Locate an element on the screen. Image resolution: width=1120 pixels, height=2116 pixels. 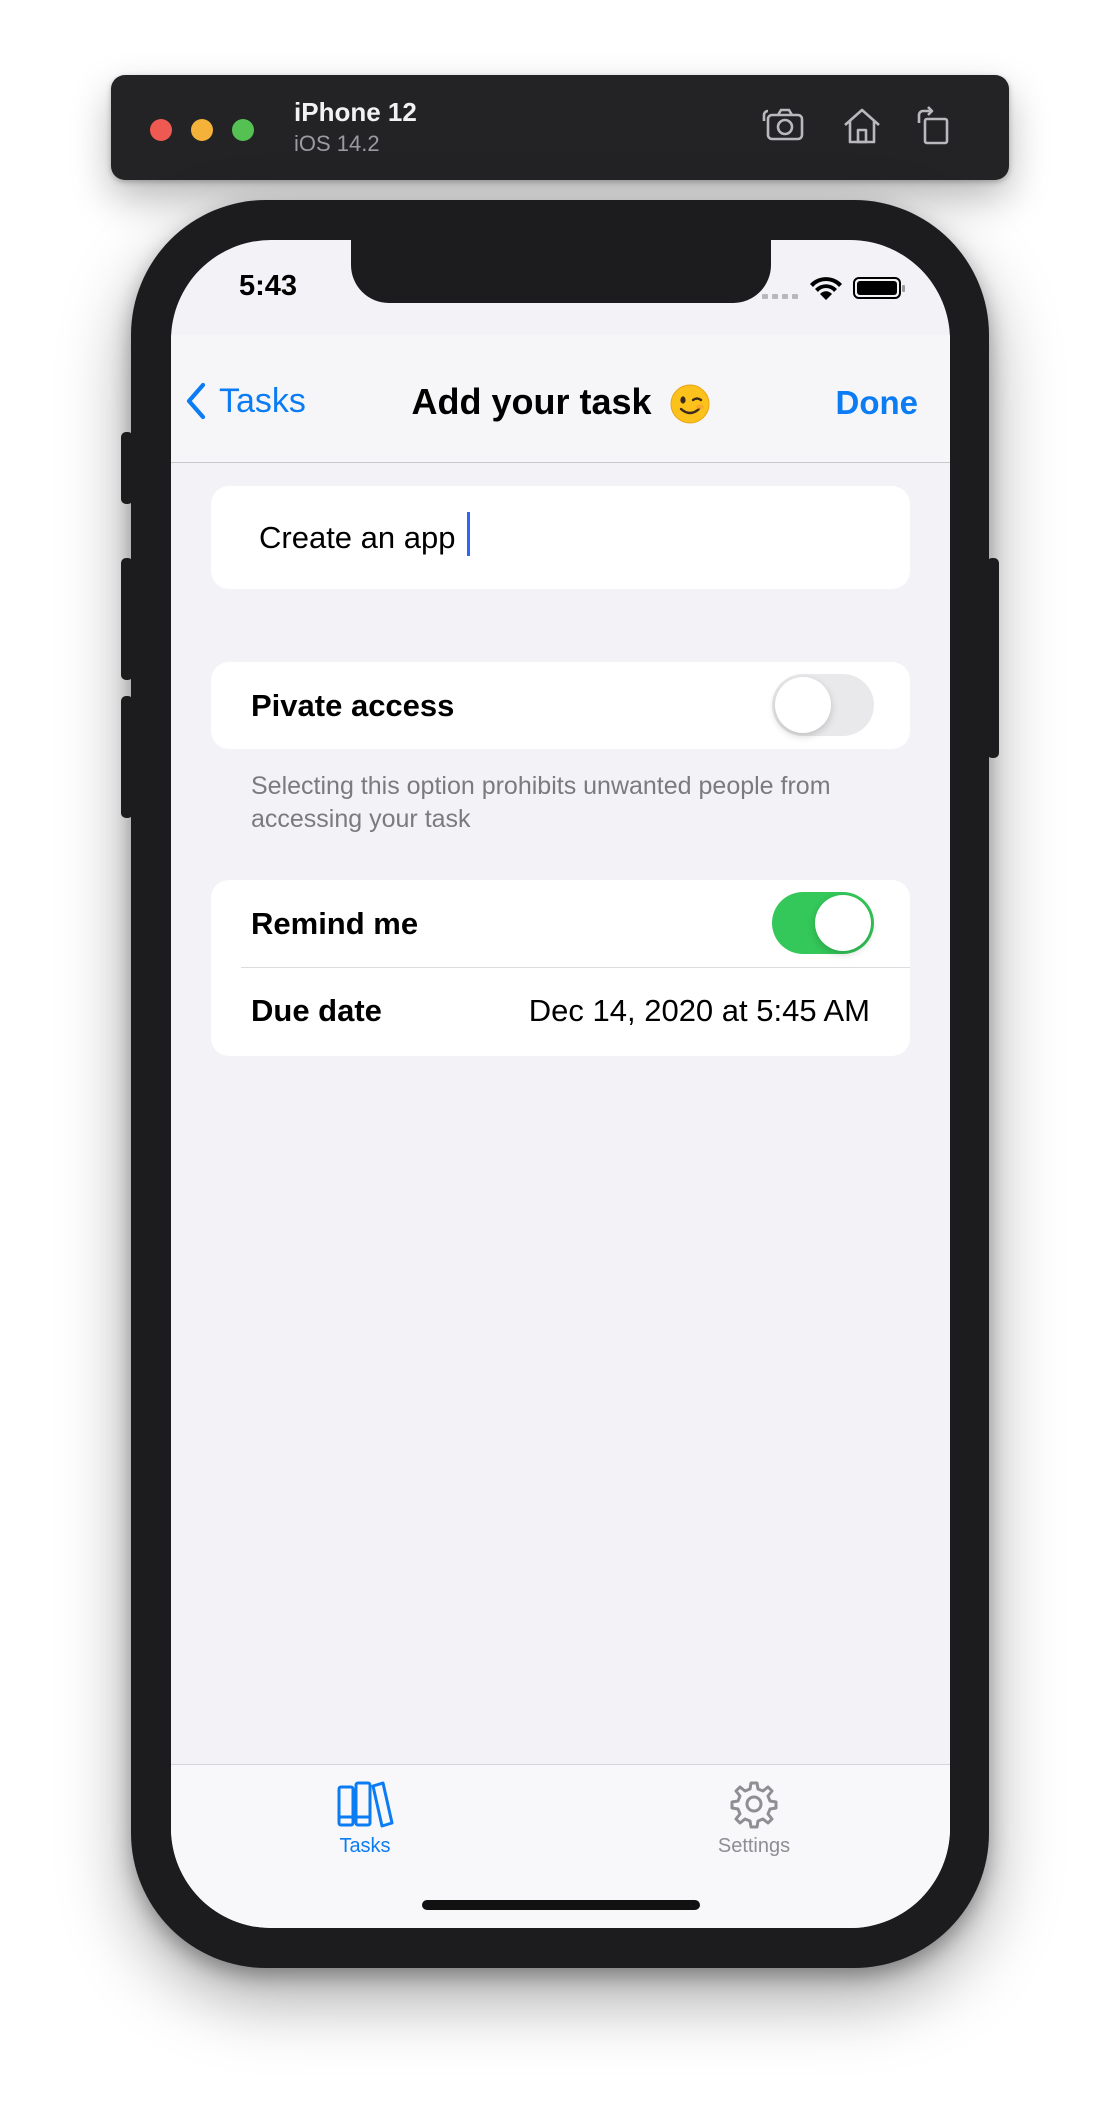
navigation-bar: Tasks Add your task Done is located at coordinates (560, 399).